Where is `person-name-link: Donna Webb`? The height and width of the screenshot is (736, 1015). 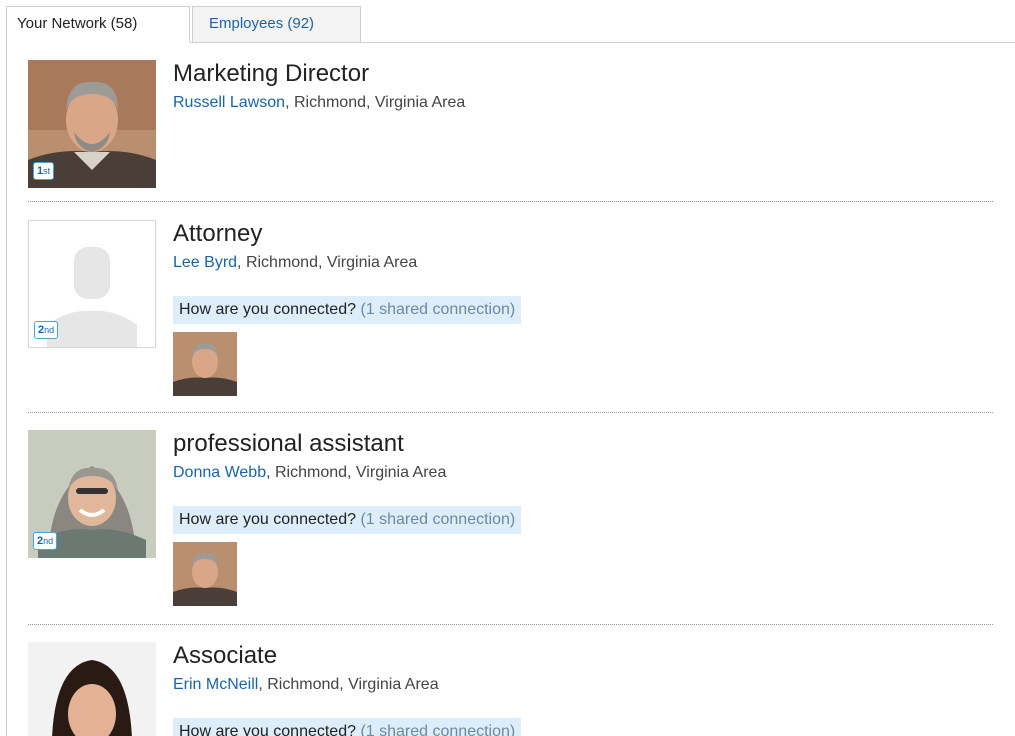
person-name-link: Donna Webb is located at coordinates (219, 472).